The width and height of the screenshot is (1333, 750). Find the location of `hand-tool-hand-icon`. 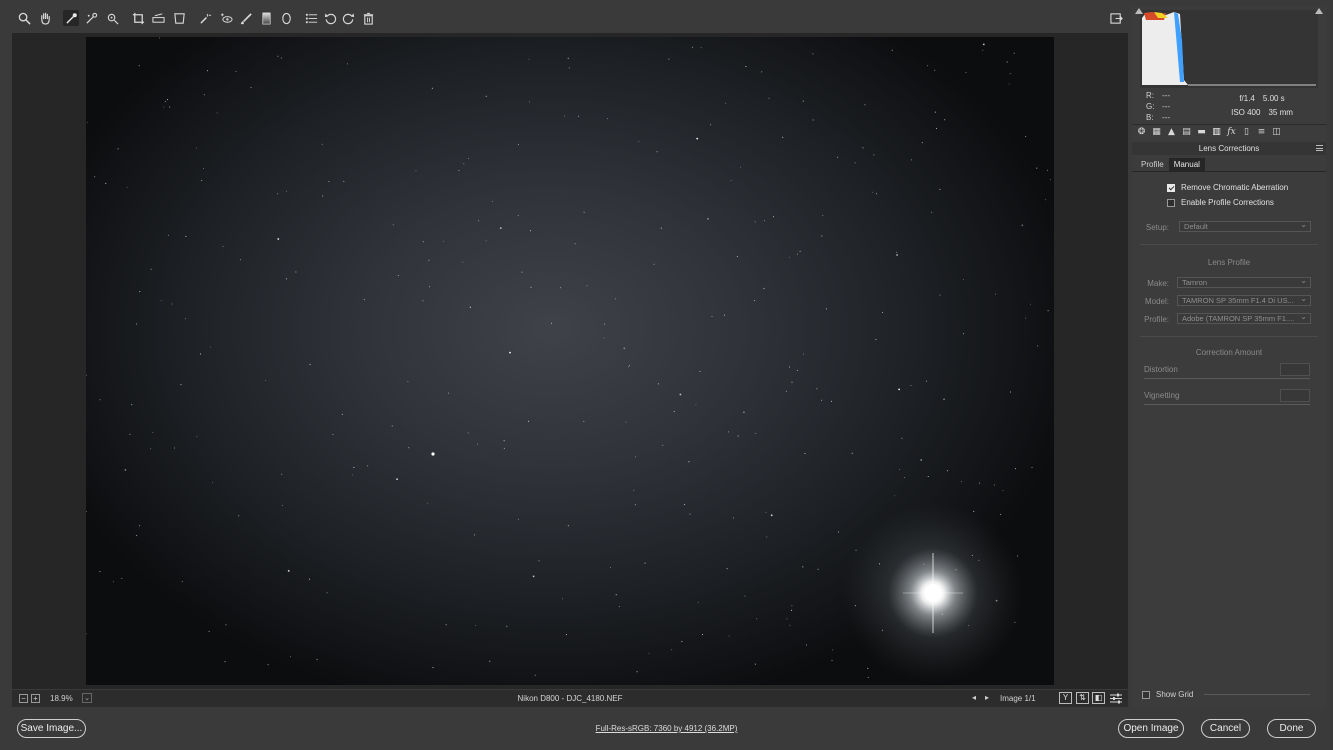

hand-tool-hand-icon is located at coordinates (45, 18).